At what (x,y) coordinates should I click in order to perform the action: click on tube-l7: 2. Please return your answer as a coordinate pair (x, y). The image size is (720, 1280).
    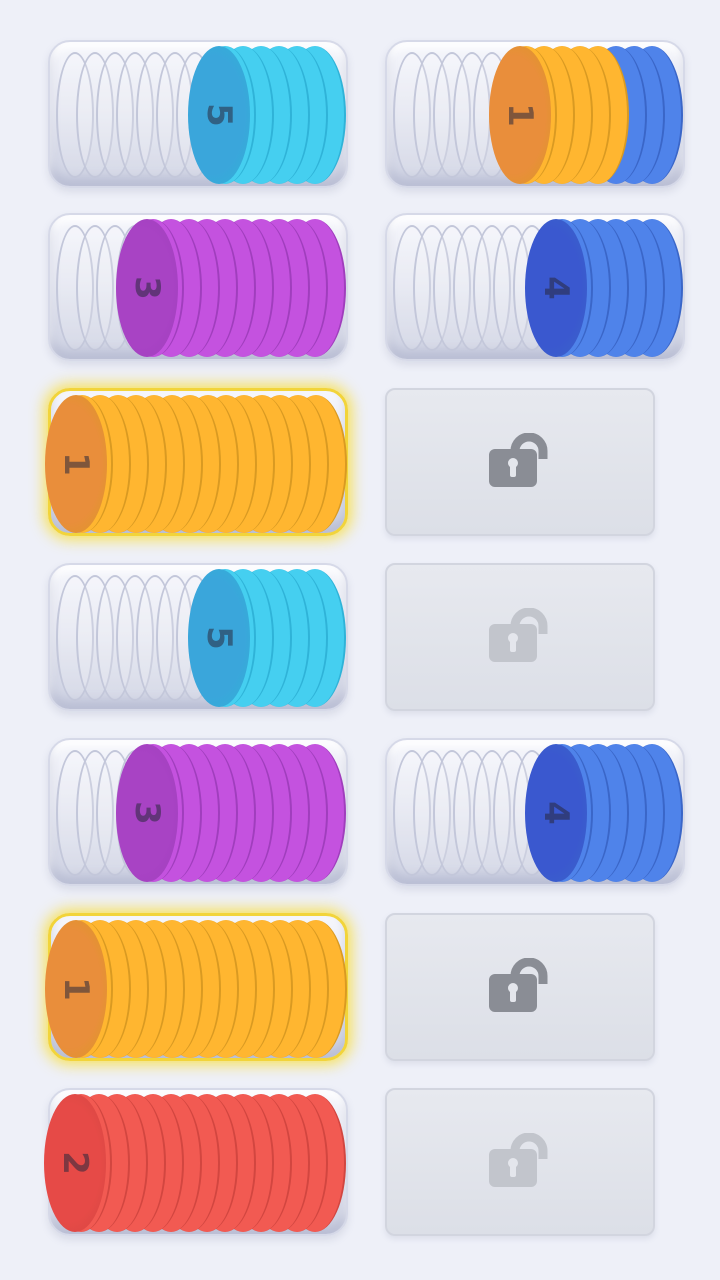
    Looking at the image, I should click on (196, 1162).